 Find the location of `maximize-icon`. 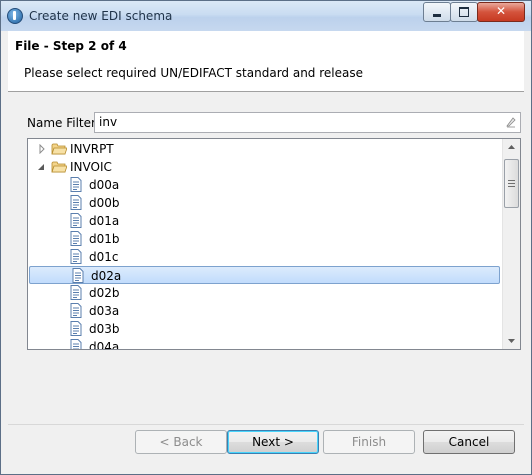

maximize-icon is located at coordinates (464, 12).